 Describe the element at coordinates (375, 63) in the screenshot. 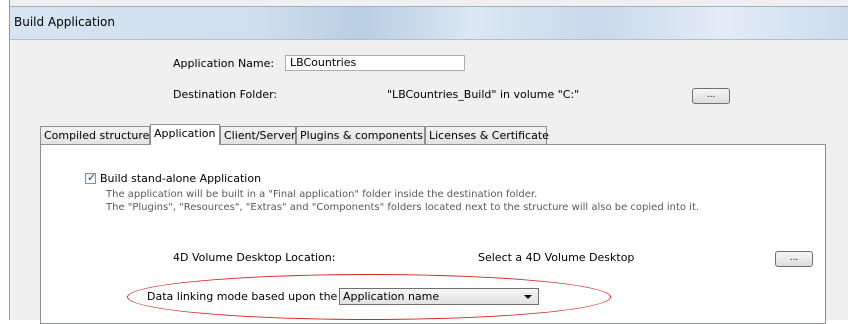

I see `application-name-input: LBCountries` at that location.